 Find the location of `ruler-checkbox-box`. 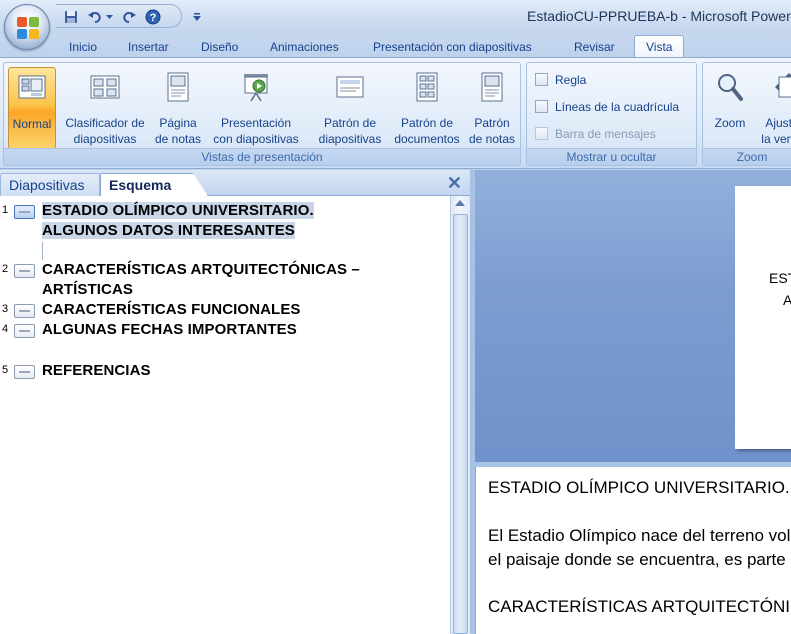

ruler-checkbox-box is located at coordinates (541, 79).